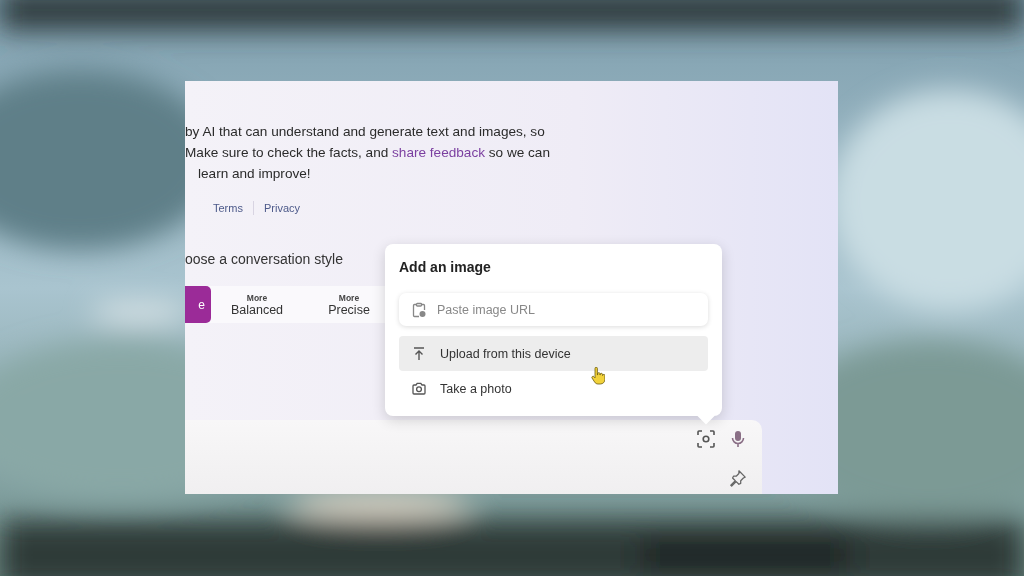 This screenshot has width=1024, height=576. I want to click on popup-title: Add an image, so click(445, 267).